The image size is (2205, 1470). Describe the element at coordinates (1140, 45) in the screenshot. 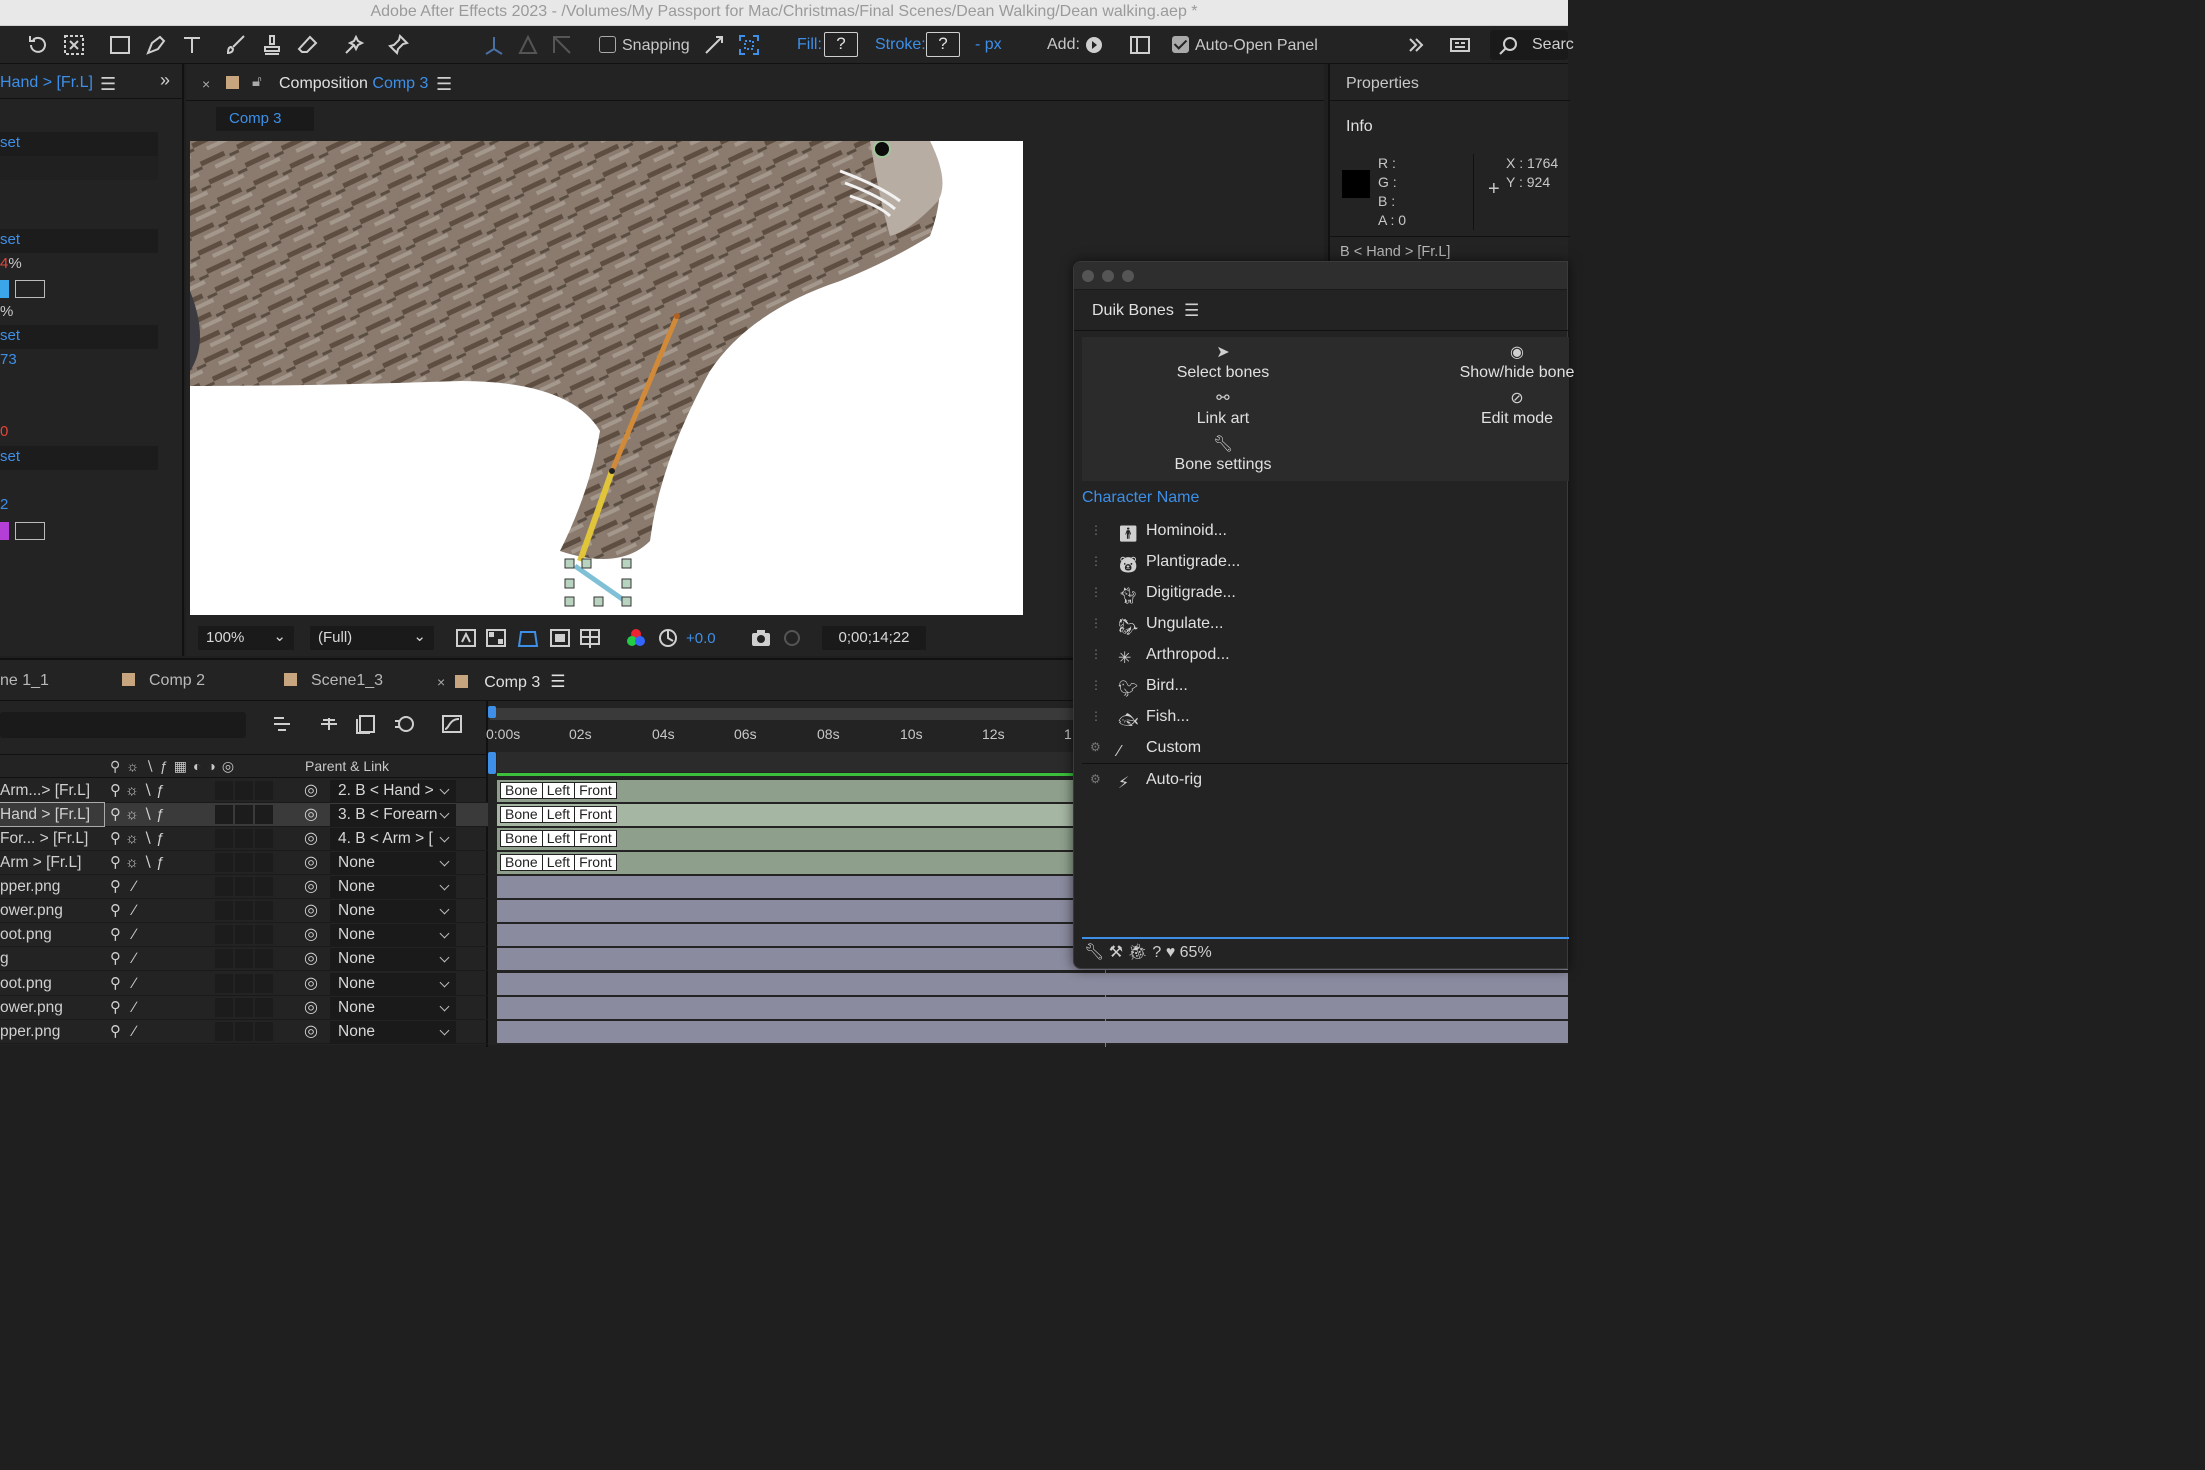

I see `toggle-panel-icon` at that location.